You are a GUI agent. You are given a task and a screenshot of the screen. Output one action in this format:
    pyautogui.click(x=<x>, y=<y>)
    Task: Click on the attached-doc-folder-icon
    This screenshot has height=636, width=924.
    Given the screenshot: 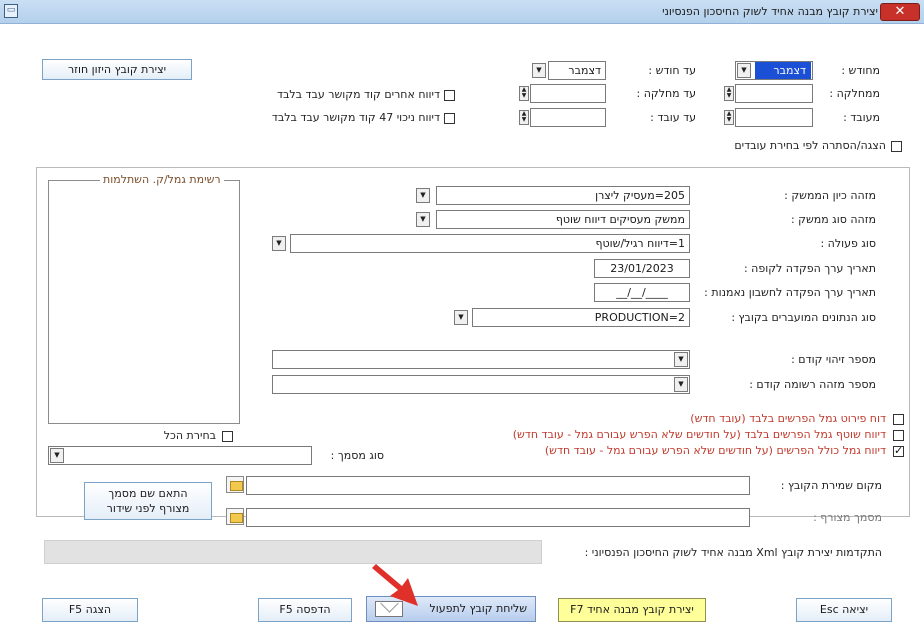 What is the action you would take?
    pyautogui.click(x=235, y=516)
    